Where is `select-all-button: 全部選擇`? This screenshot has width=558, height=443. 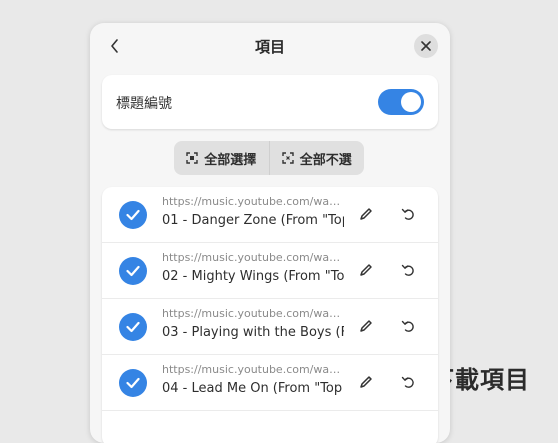
select-all-button: 全部選擇 is located at coordinates (221, 158).